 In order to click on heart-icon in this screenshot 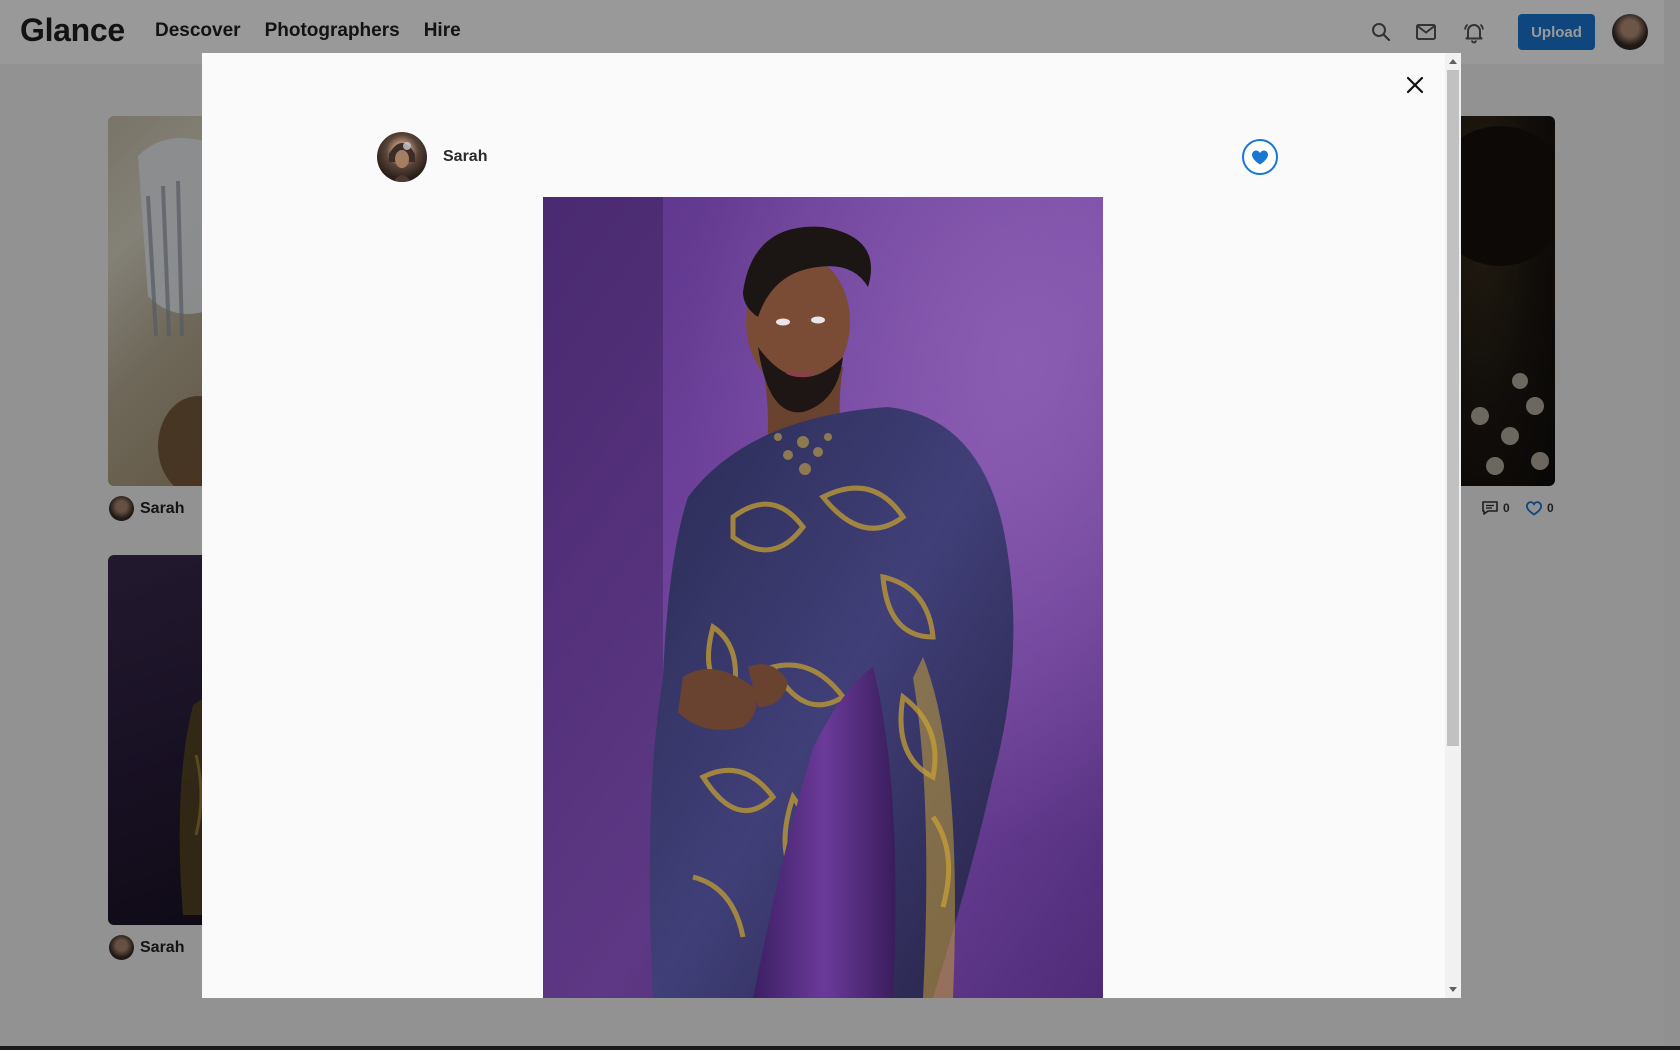, I will do `click(1260, 157)`.